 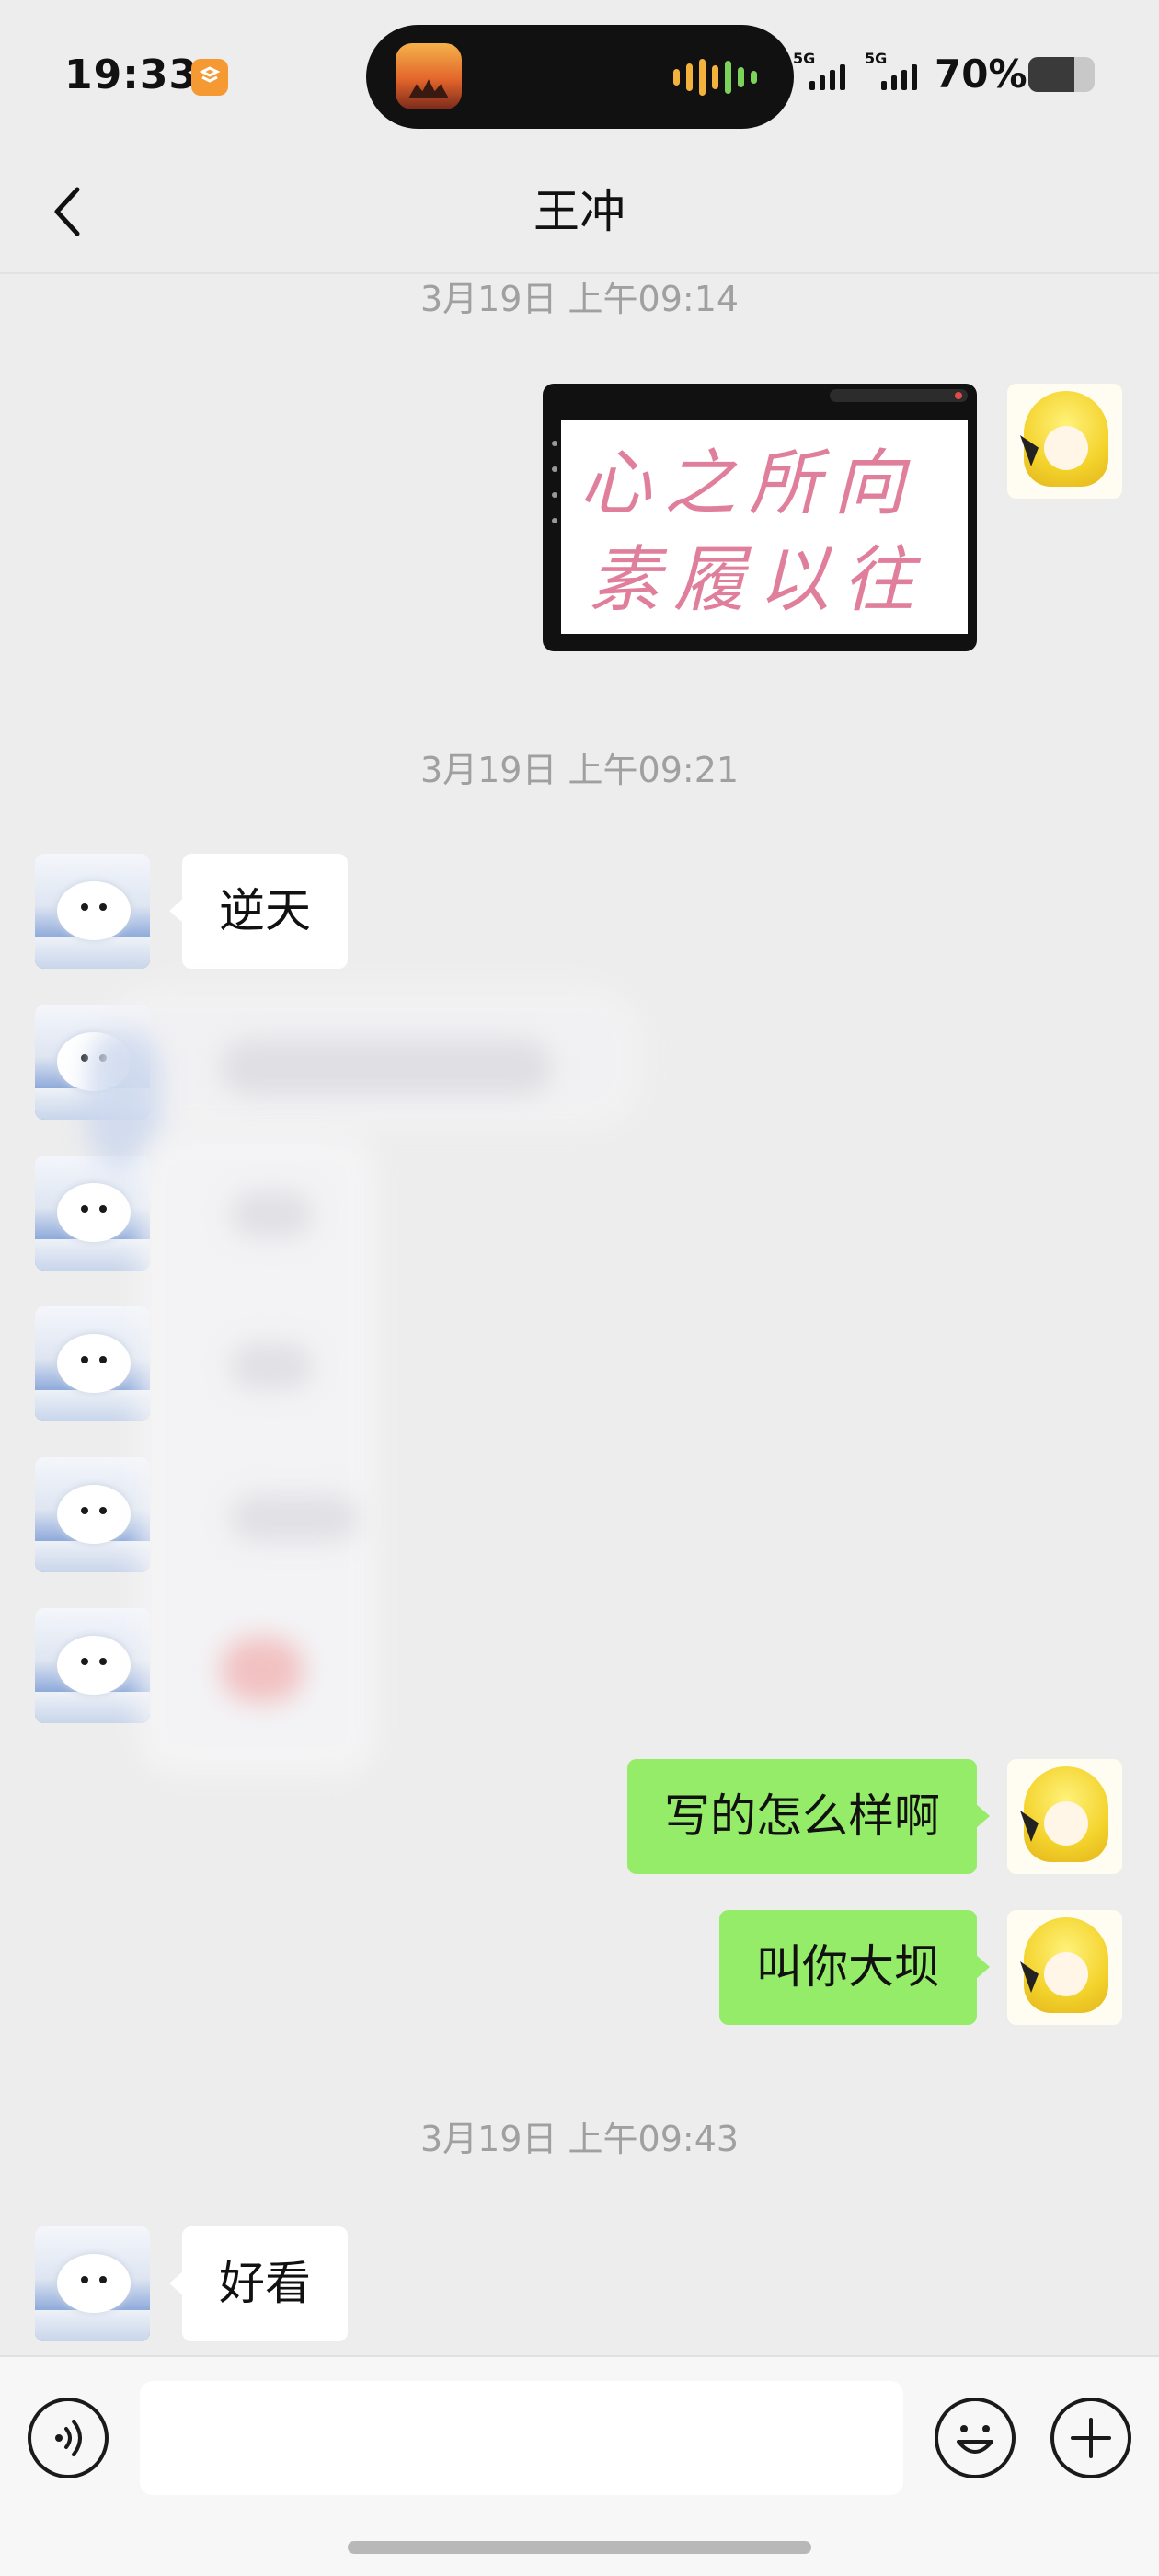 I want to click on more-button, so click(x=1090, y=2438).